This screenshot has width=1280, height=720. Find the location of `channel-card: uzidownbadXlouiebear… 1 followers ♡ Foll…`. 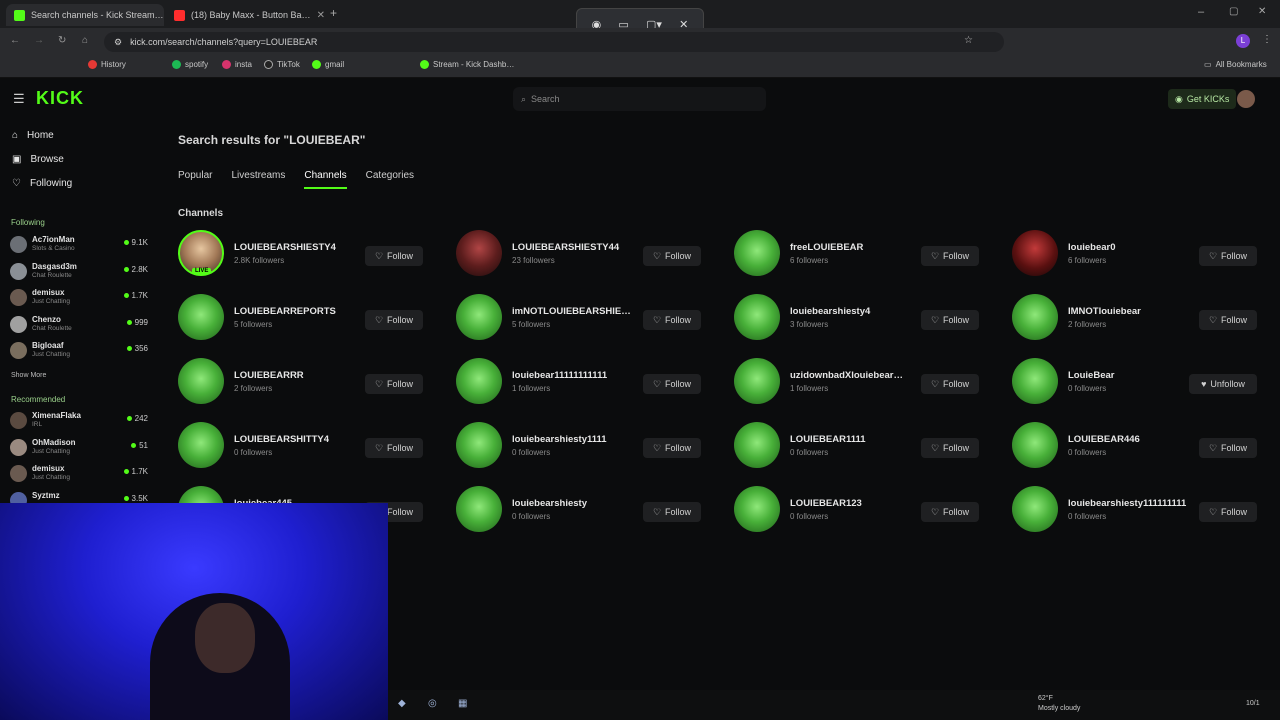

channel-card: uzidownbadXlouiebear… 1 followers ♡ Foll… is located at coordinates (860, 382).